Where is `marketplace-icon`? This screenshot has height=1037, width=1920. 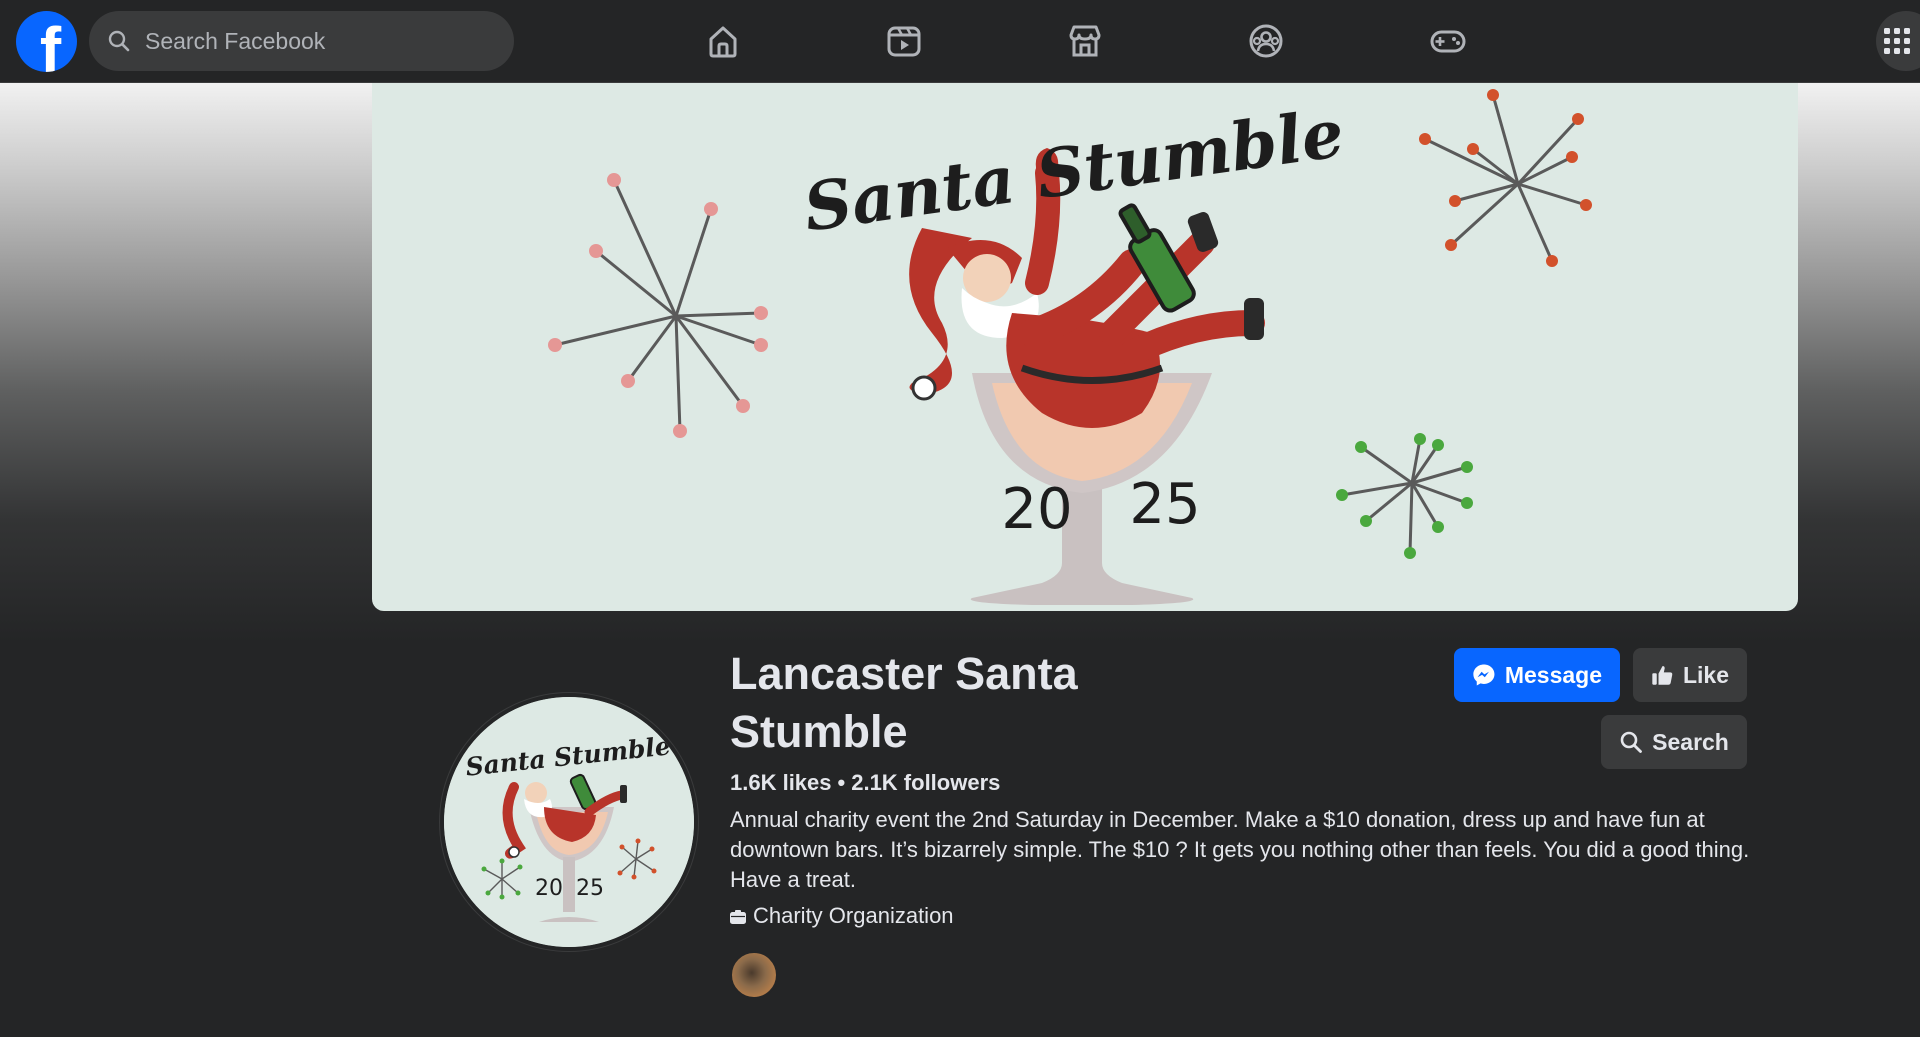 marketplace-icon is located at coordinates (1085, 41).